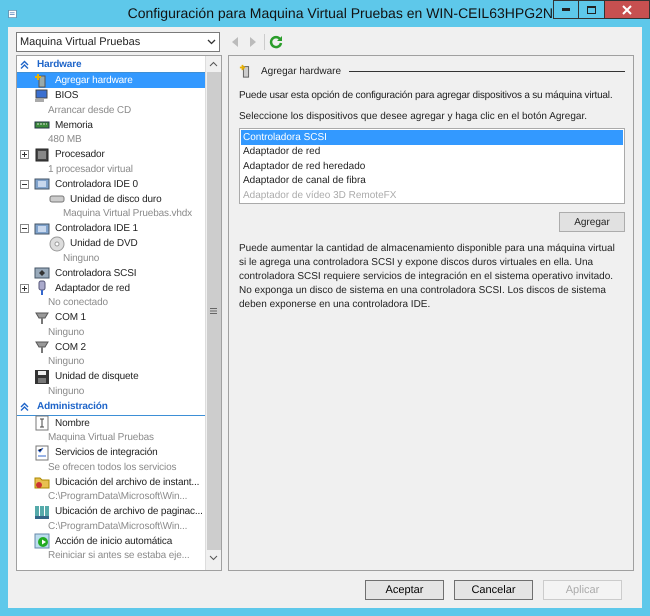  I want to click on item-detail: 1 procesador virtual, so click(90, 169).